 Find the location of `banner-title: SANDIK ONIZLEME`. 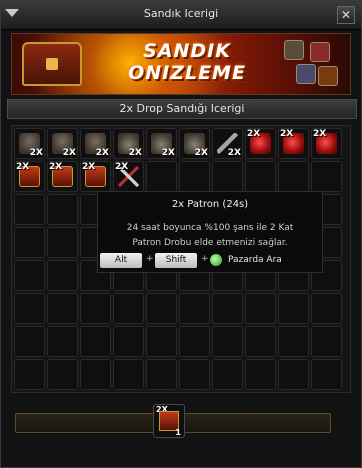

banner-title: SANDIK ONIZLEME is located at coordinates (187, 62).